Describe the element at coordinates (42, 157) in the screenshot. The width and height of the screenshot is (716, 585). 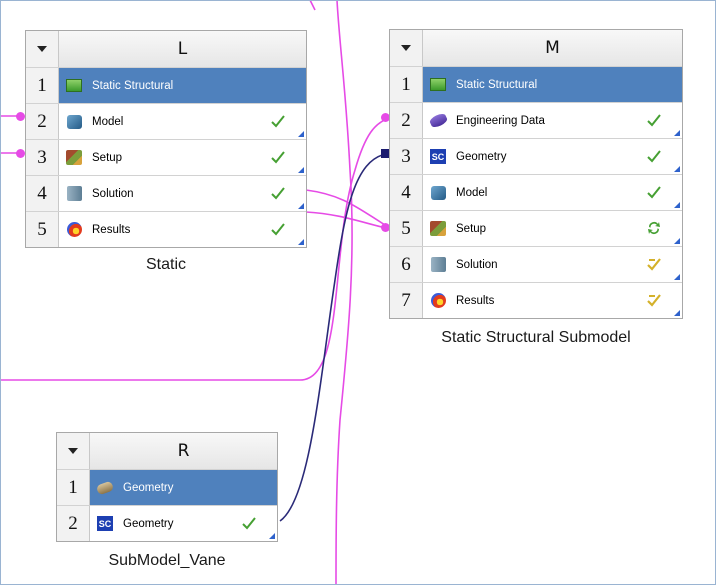
I see `row-number: 3` at that location.